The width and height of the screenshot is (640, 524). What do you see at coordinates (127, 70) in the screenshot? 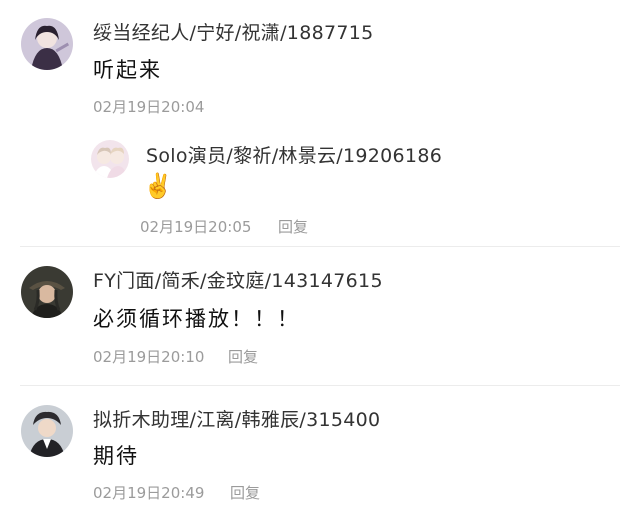
I see `comment-content: 听起来` at bounding box center [127, 70].